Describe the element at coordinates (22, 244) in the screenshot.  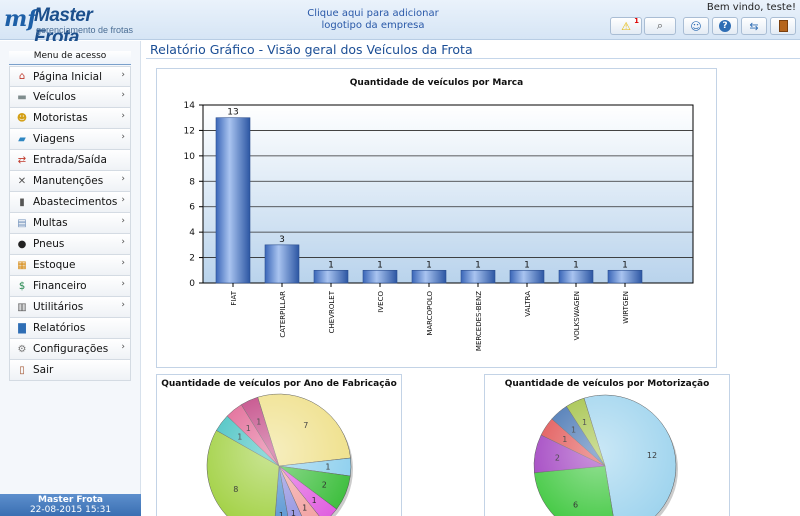
I see `tire-icon: ●` at that location.